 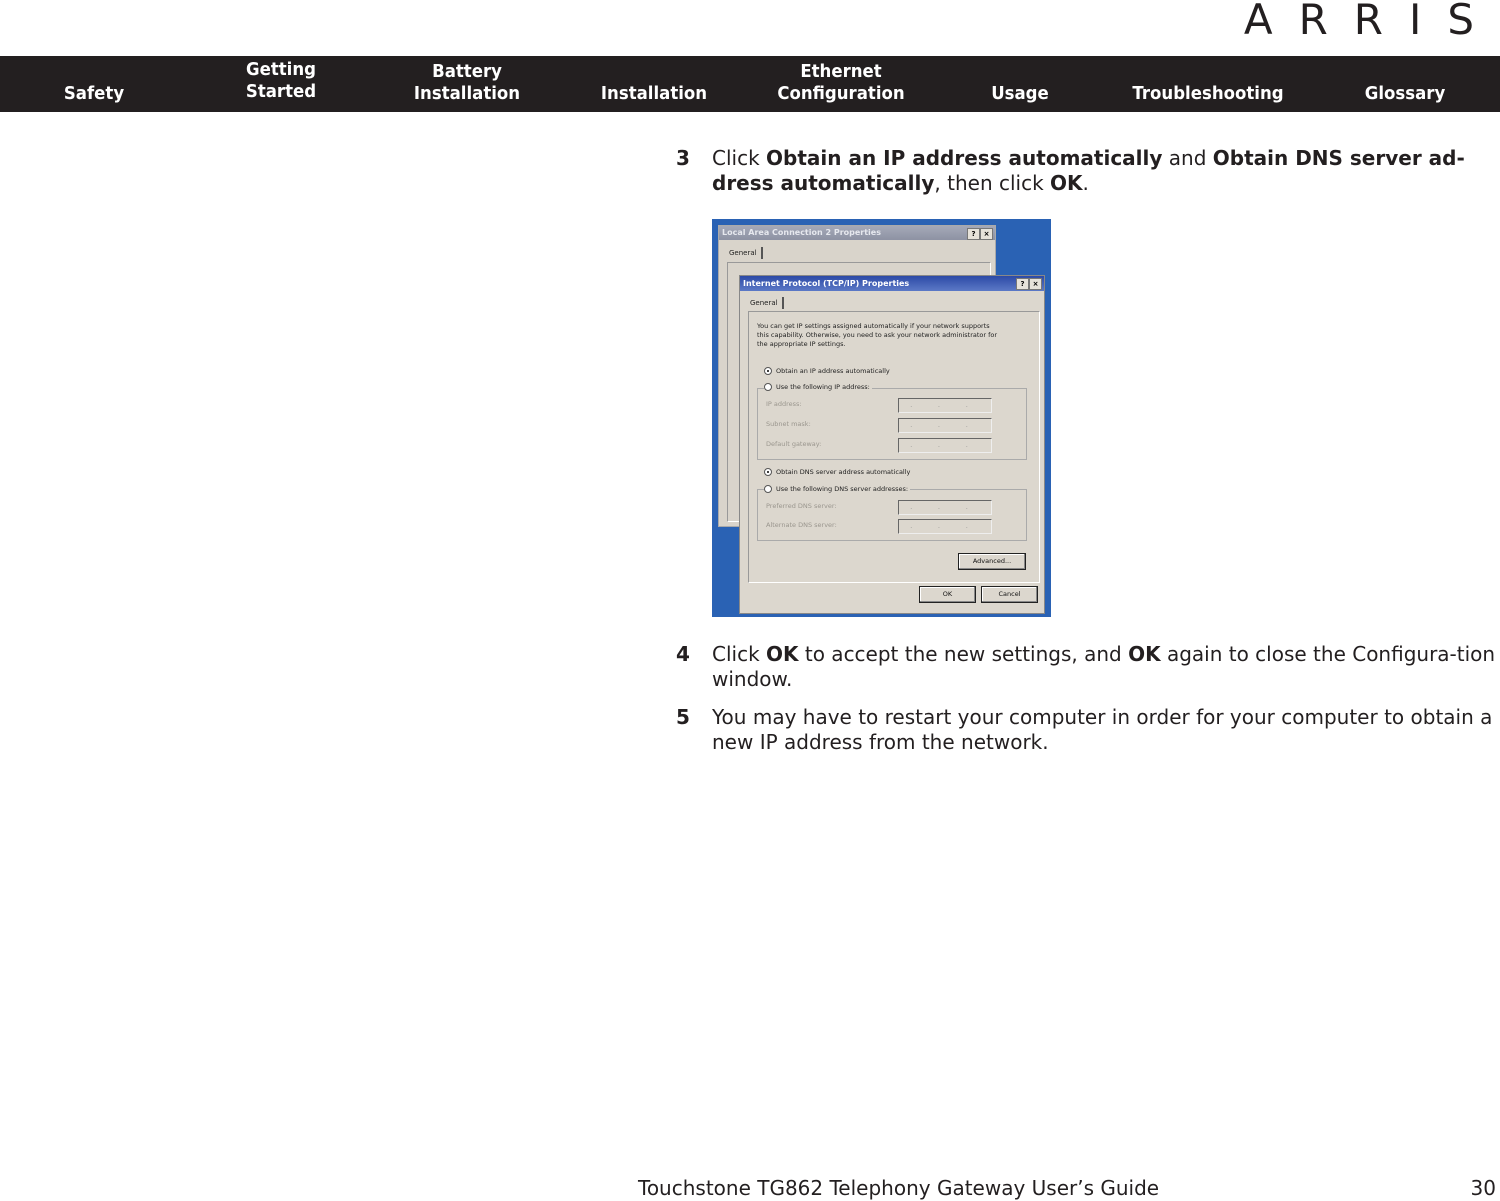 I want to click on intro-text-line: the appropriate IP settings., so click(x=801, y=344).